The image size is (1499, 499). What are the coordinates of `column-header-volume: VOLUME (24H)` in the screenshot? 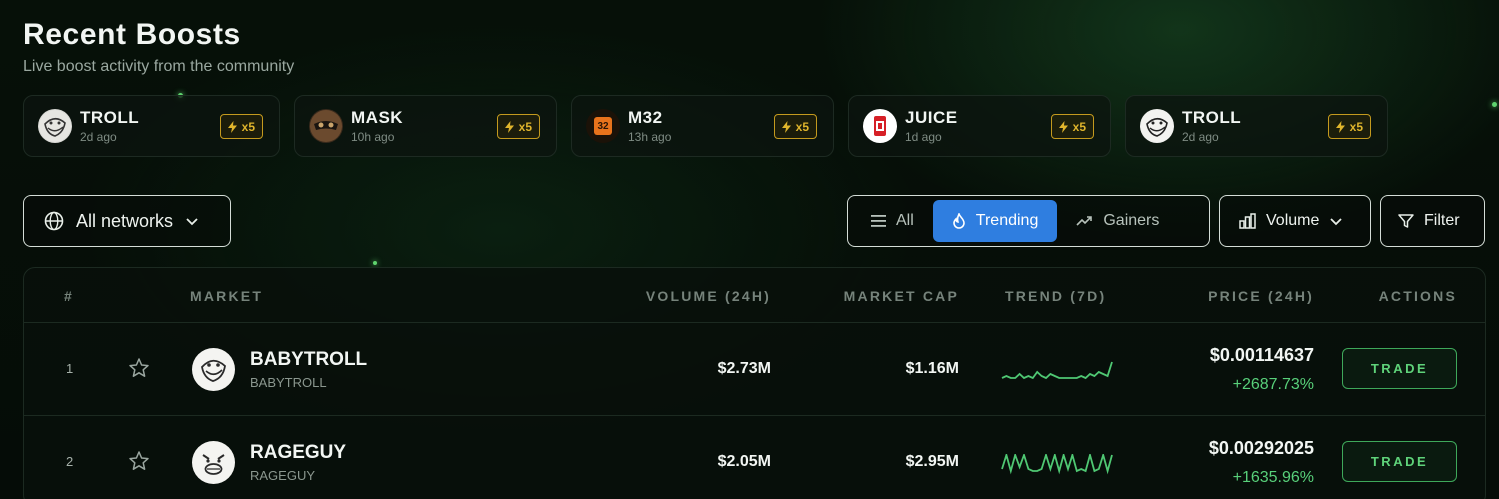 It's located at (708, 296).